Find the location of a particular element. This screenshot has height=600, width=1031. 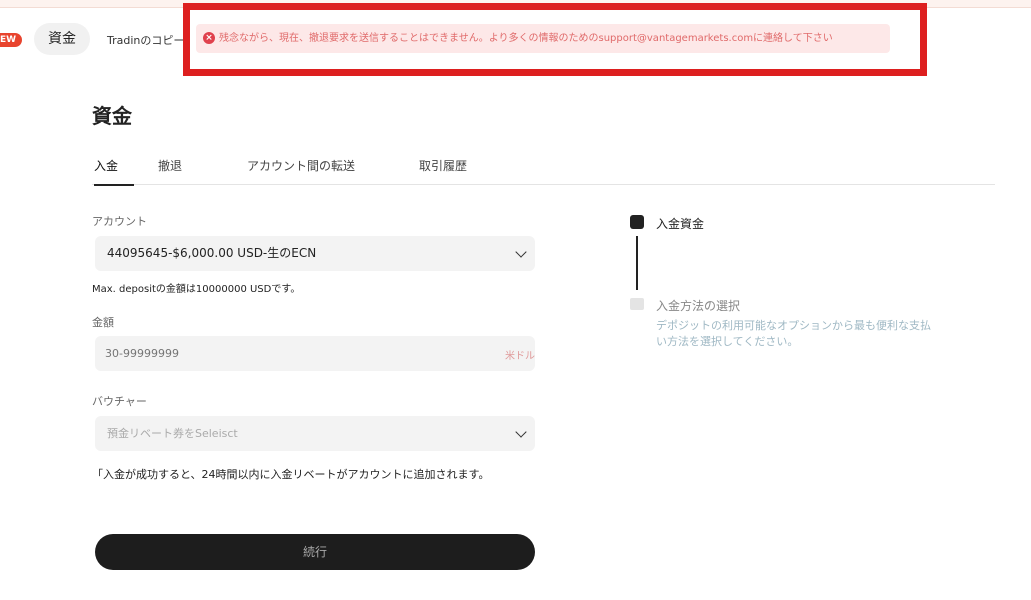

amount-label: 金額 is located at coordinates (103, 322).